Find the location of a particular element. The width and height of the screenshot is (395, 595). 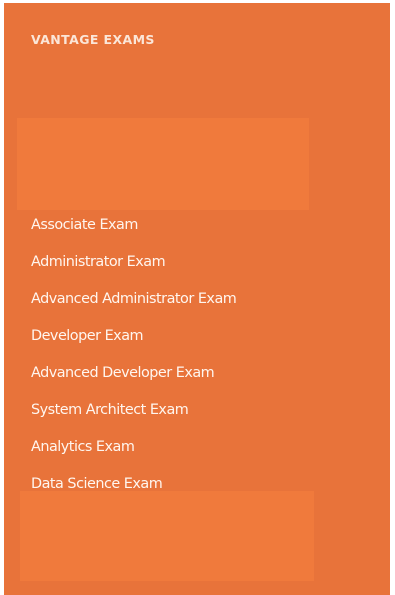

menu-item: System Architect Exam is located at coordinates (133, 417).